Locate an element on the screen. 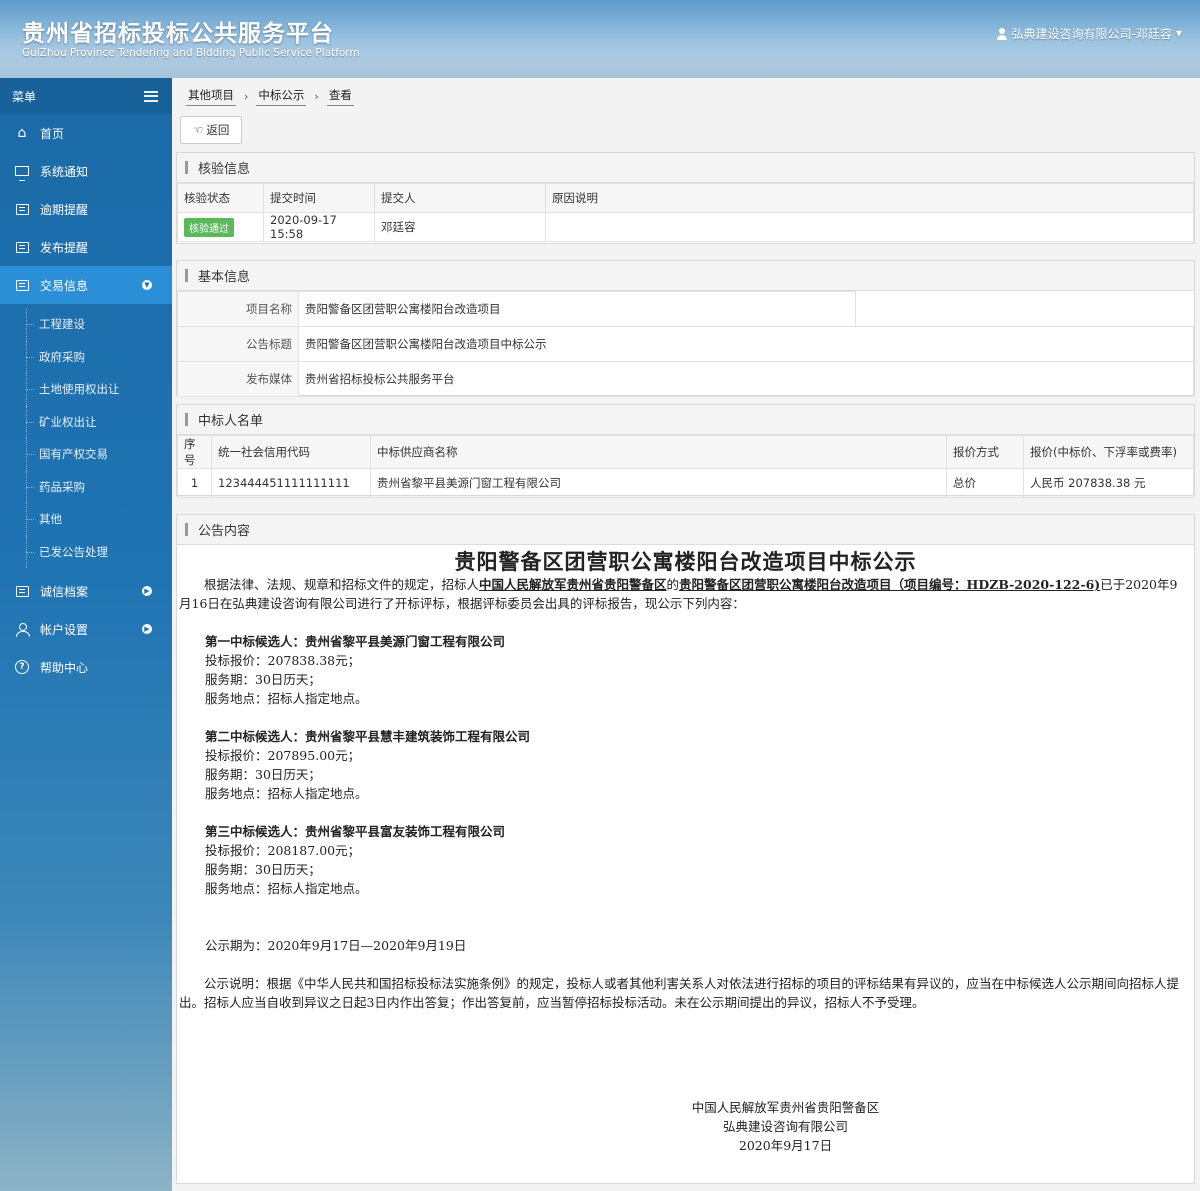 This screenshot has width=1200, height=1191. breadcrumb: 其他项目 › 中标公示 › 查看 is located at coordinates (270, 96).